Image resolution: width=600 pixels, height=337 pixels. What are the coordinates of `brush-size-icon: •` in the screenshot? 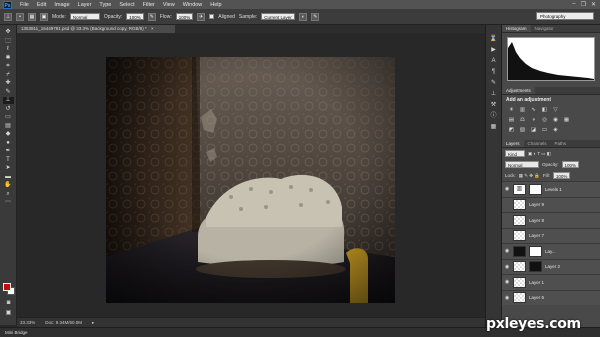 It's located at (20, 16).